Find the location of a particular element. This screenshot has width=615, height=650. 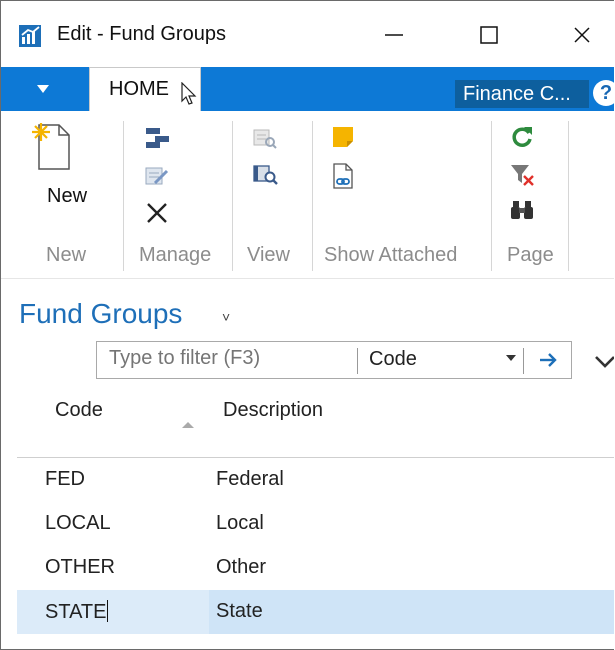

title-bar: Edit - Fund Groups is located at coordinates (307, 34).